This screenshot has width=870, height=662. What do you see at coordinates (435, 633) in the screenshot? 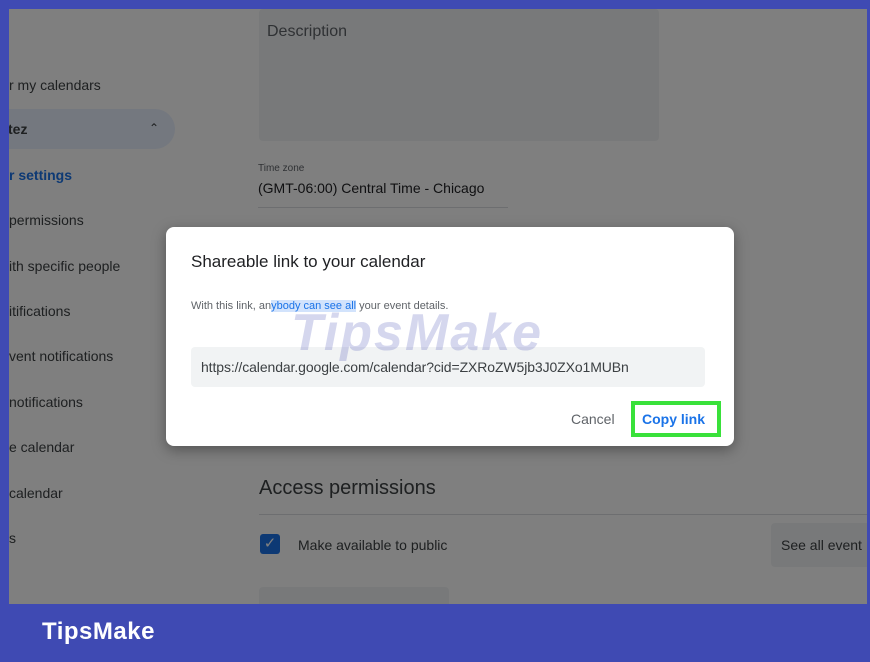
I see `brand-footer: TipsMake` at bounding box center [435, 633].